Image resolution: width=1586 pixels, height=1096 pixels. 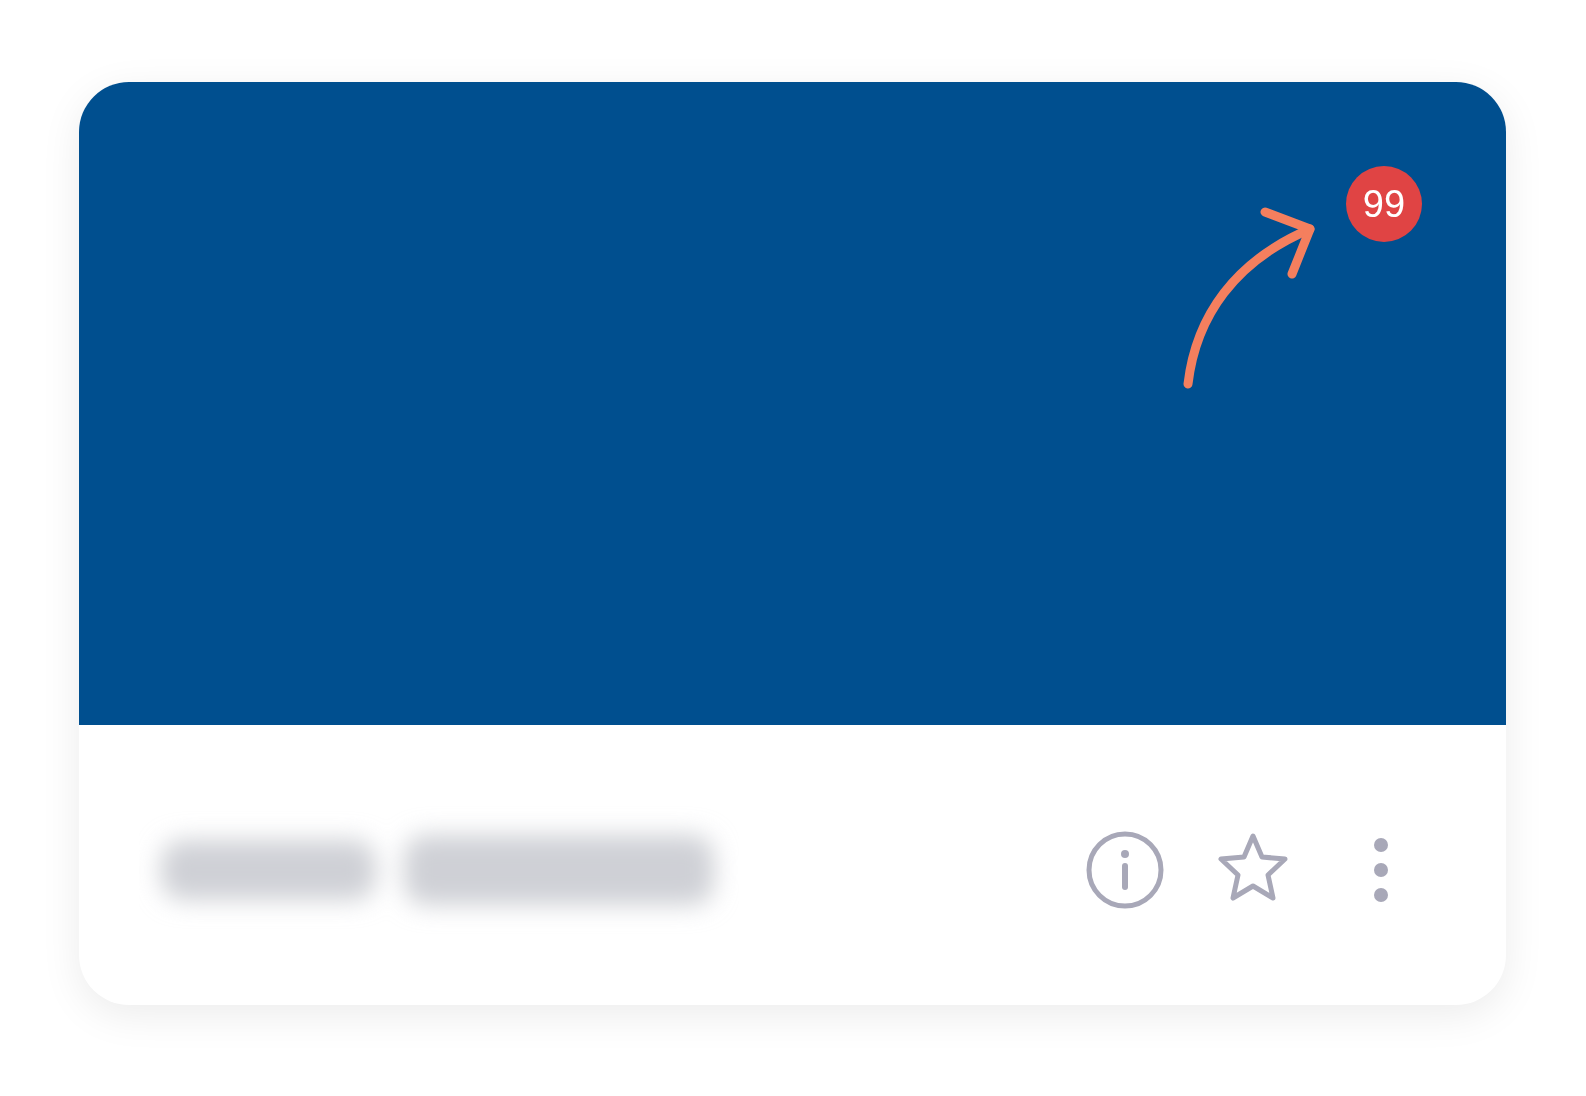 What do you see at coordinates (1384, 204) in the screenshot?
I see `notification-badge: 99` at bounding box center [1384, 204].